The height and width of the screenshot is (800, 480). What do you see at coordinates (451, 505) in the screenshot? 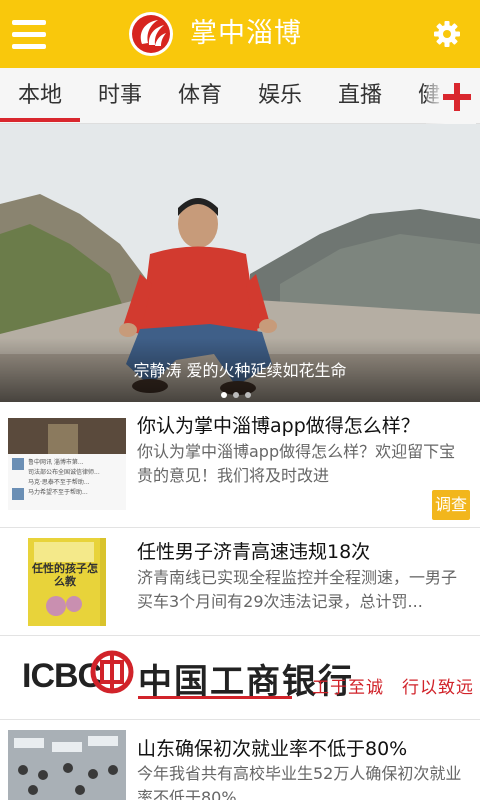
I see `survey-badge: 调查` at bounding box center [451, 505].